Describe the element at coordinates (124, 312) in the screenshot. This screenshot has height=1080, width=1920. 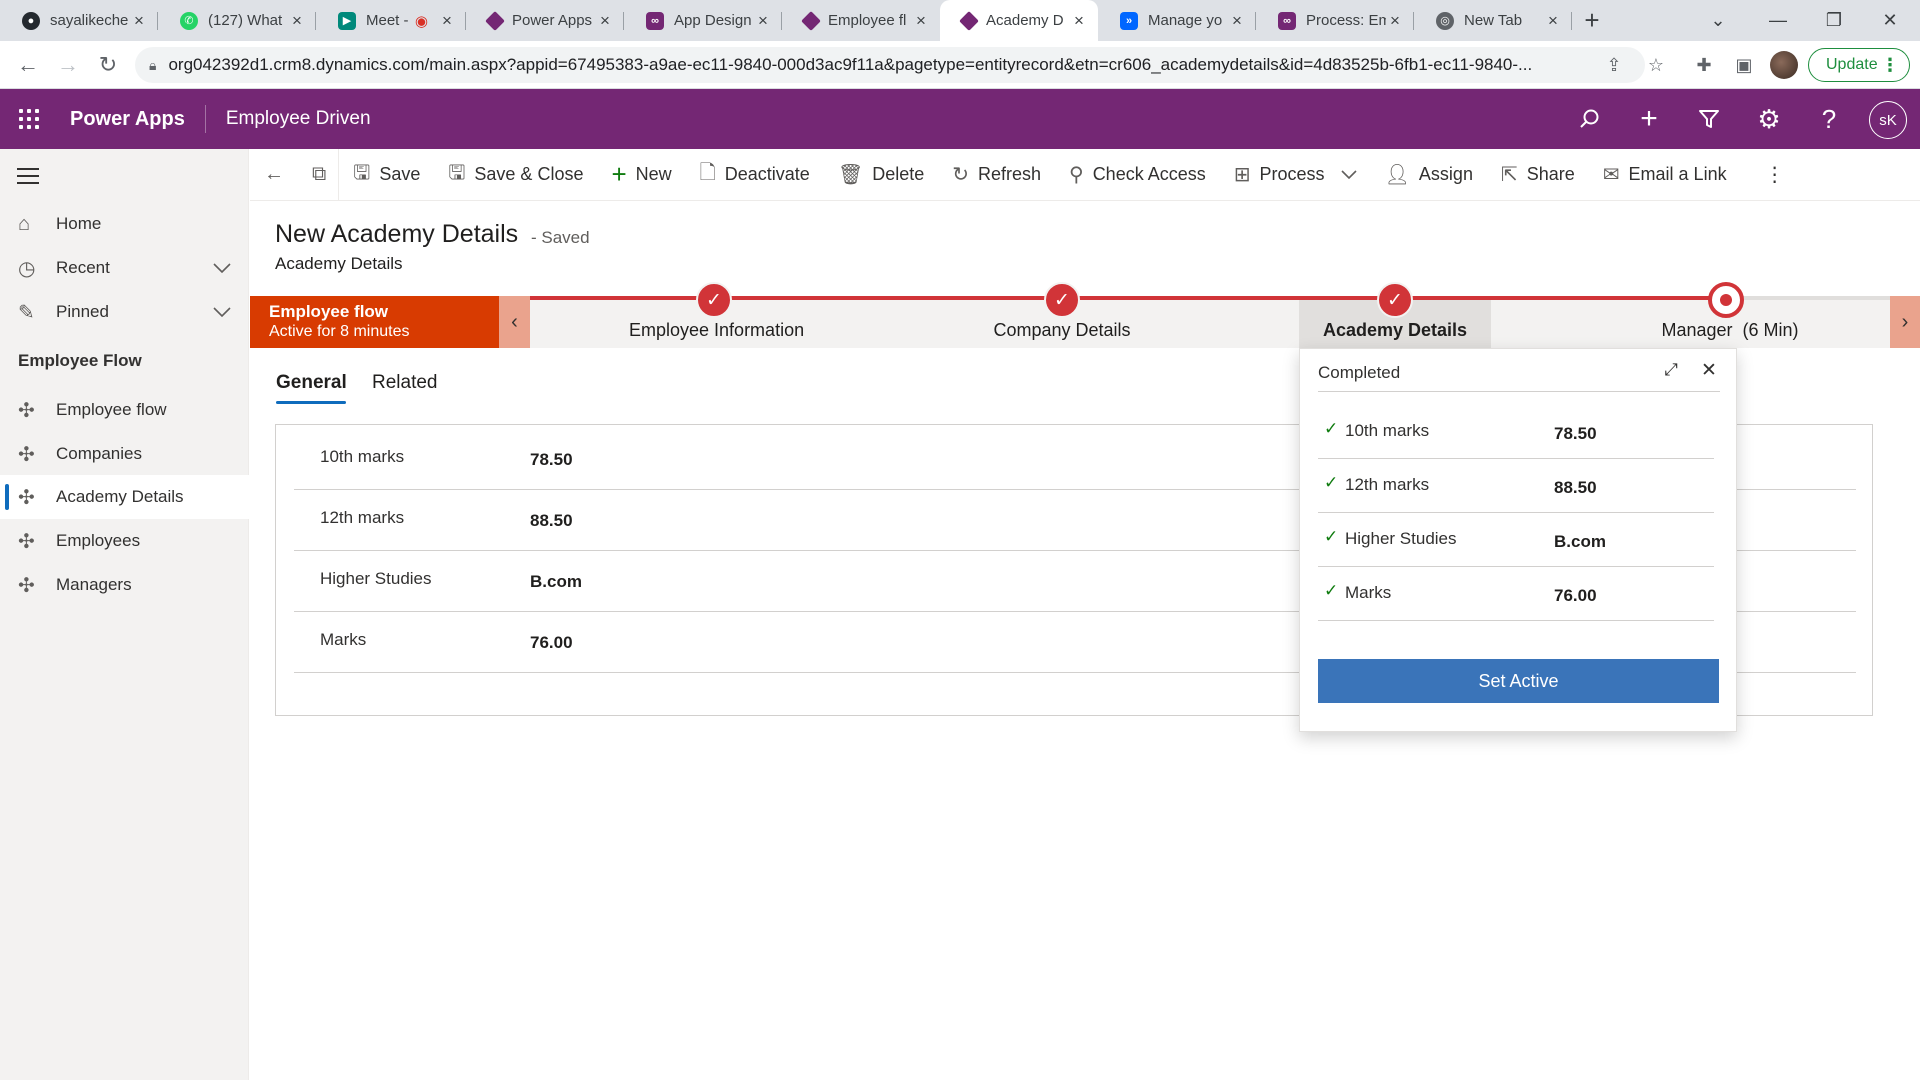
I see `sidebar-item-pinned: ✎ Pinned` at that location.